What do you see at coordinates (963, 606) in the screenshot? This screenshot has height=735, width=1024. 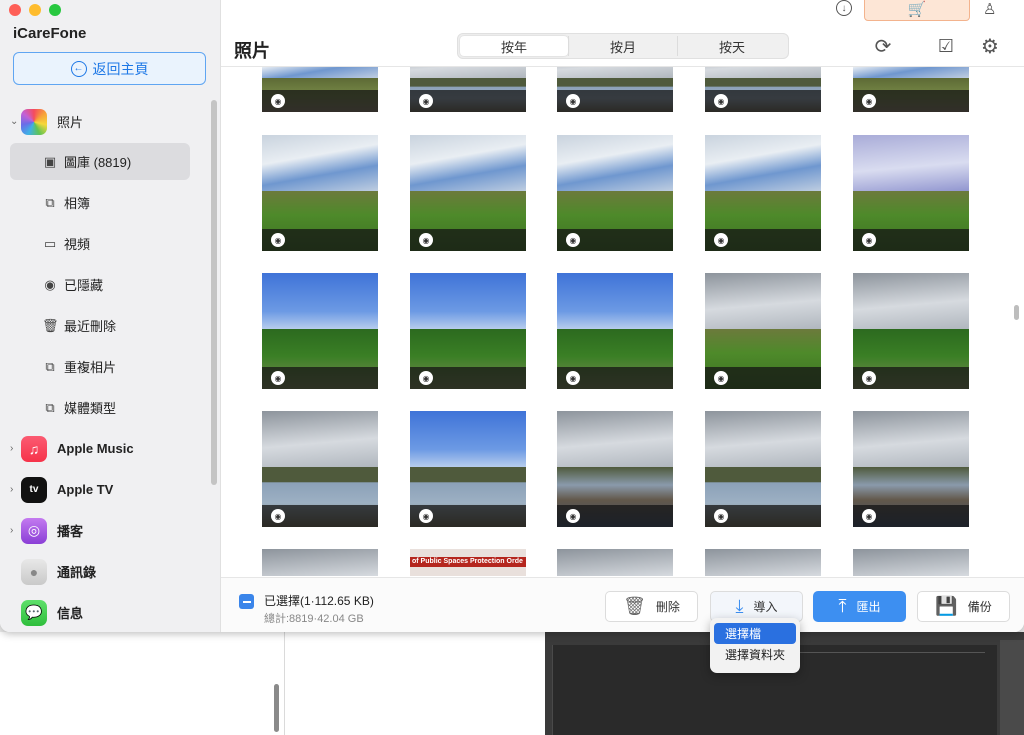 I see `backup-button: 💾 備份` at bounding box center [963, 606].